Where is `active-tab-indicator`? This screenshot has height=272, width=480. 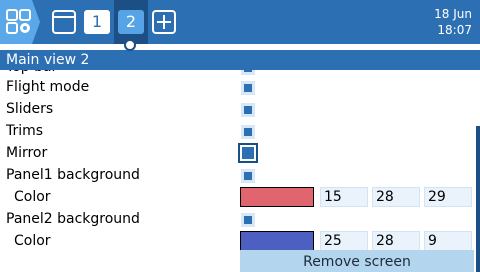
active-tab-indicator is located at coordinates (130, 45).